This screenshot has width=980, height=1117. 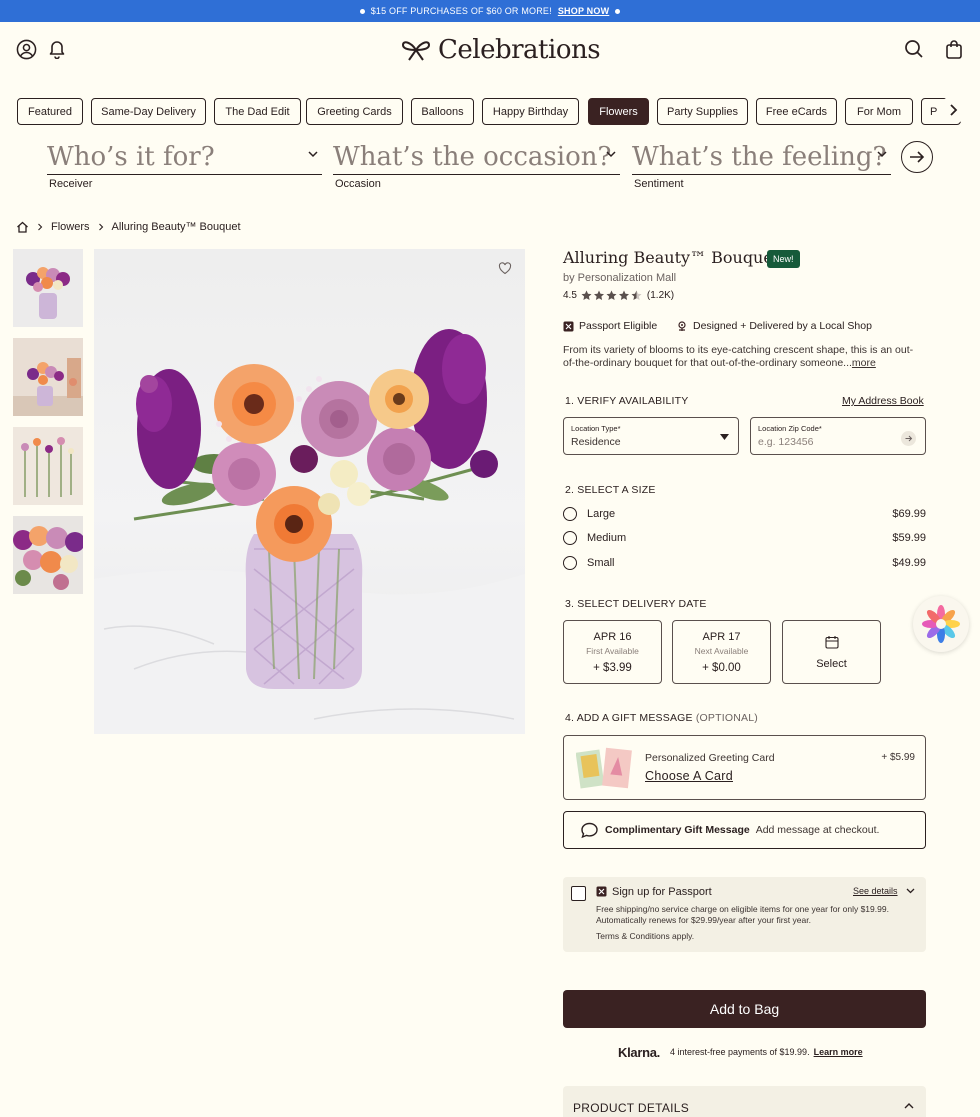 I want to click on size-price: $69.99, so click(x=909, y=514).